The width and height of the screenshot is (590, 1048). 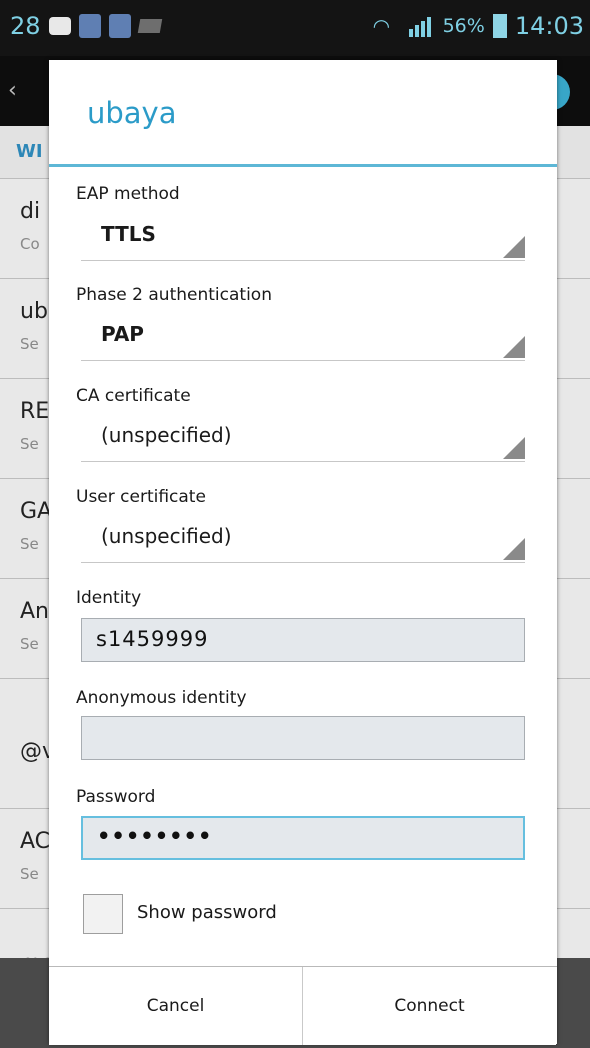 What do you see at coordinates (166, 536) in the screenshot?
I see `user-cert-value: (unspecified)` at bounding box center [166, 536].